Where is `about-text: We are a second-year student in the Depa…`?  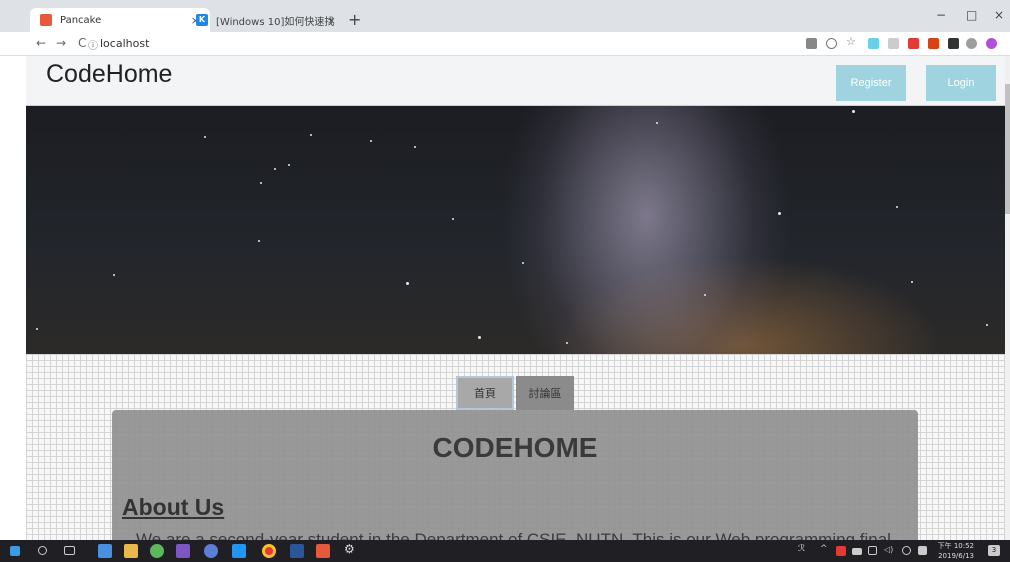
about-text: We are a second-year student in the Depa… is located at coordinates (513, 535).